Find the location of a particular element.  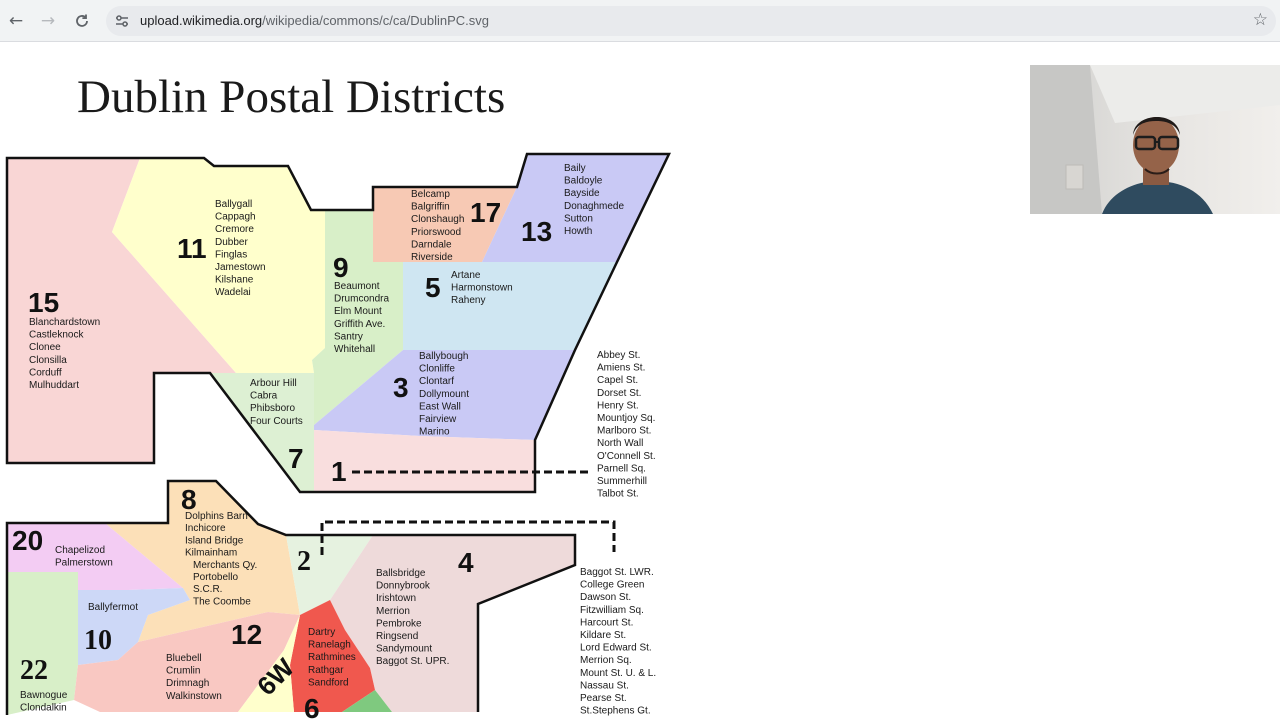

area-label: Baggot St. UPR. is located at coordinates (412, 661).